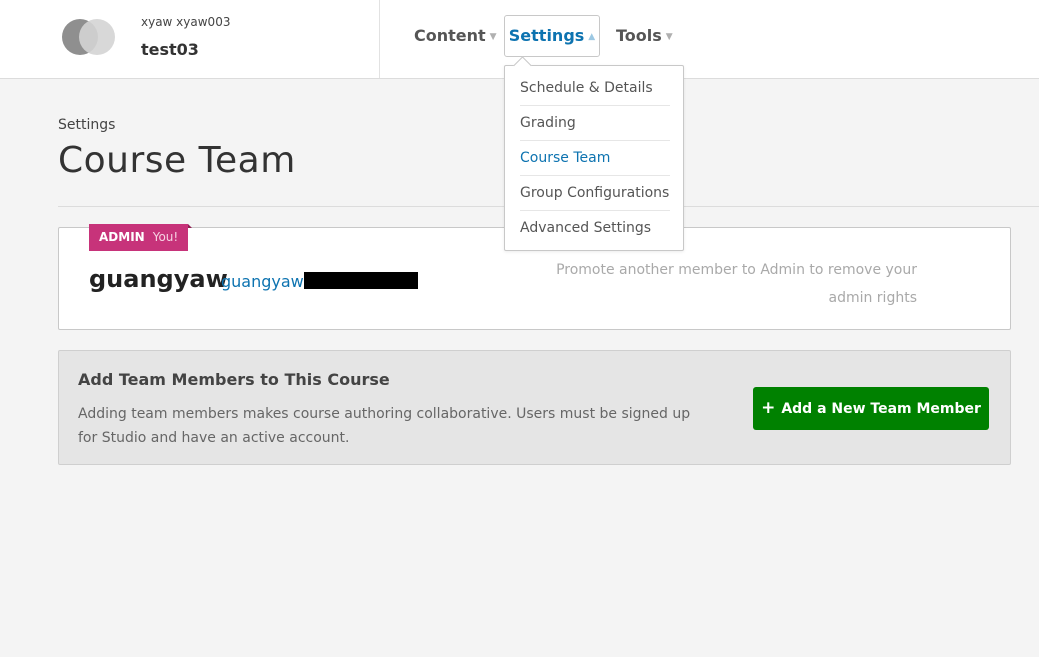 The height and width of the screenshot is (657, 1039). Describe the element at coordinates (360, 280) in the screenshot. I see `redacted-block` at that location.